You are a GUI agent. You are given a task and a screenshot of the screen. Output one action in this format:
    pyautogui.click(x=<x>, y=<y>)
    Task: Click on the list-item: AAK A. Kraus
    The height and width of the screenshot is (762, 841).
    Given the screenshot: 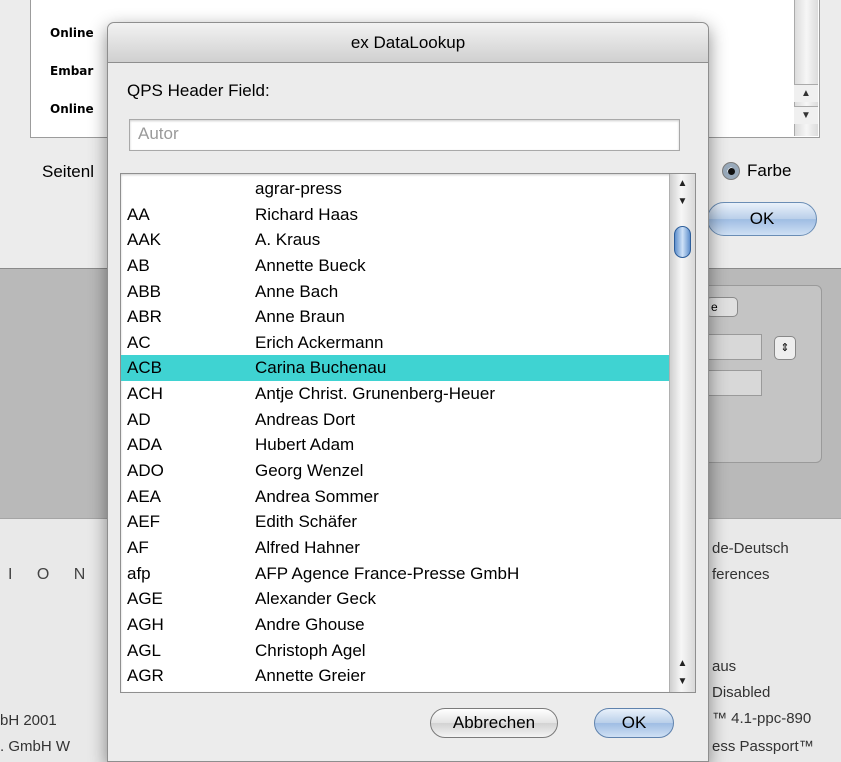 What is the action you would take?
    pyautogui.click(x=395, y=240)
    